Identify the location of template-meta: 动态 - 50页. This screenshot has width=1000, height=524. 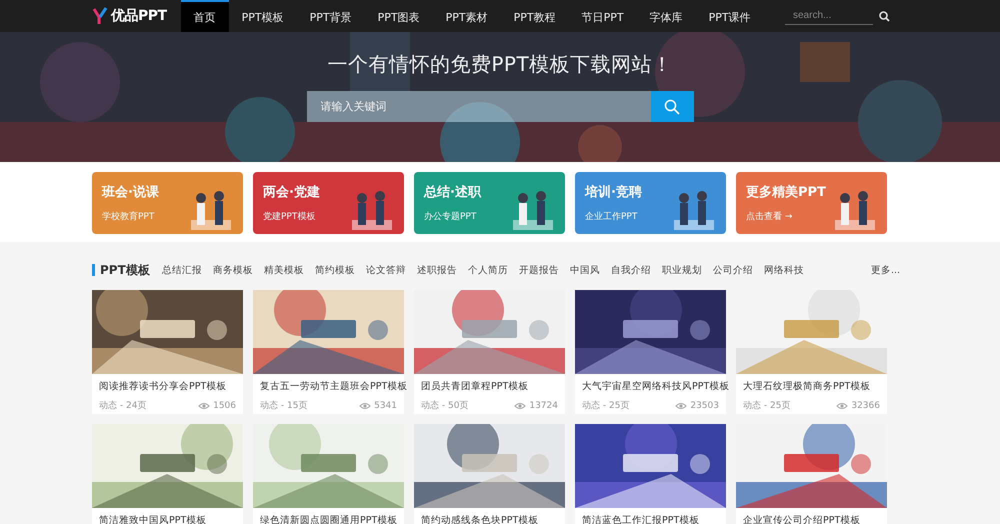
(444, 406).